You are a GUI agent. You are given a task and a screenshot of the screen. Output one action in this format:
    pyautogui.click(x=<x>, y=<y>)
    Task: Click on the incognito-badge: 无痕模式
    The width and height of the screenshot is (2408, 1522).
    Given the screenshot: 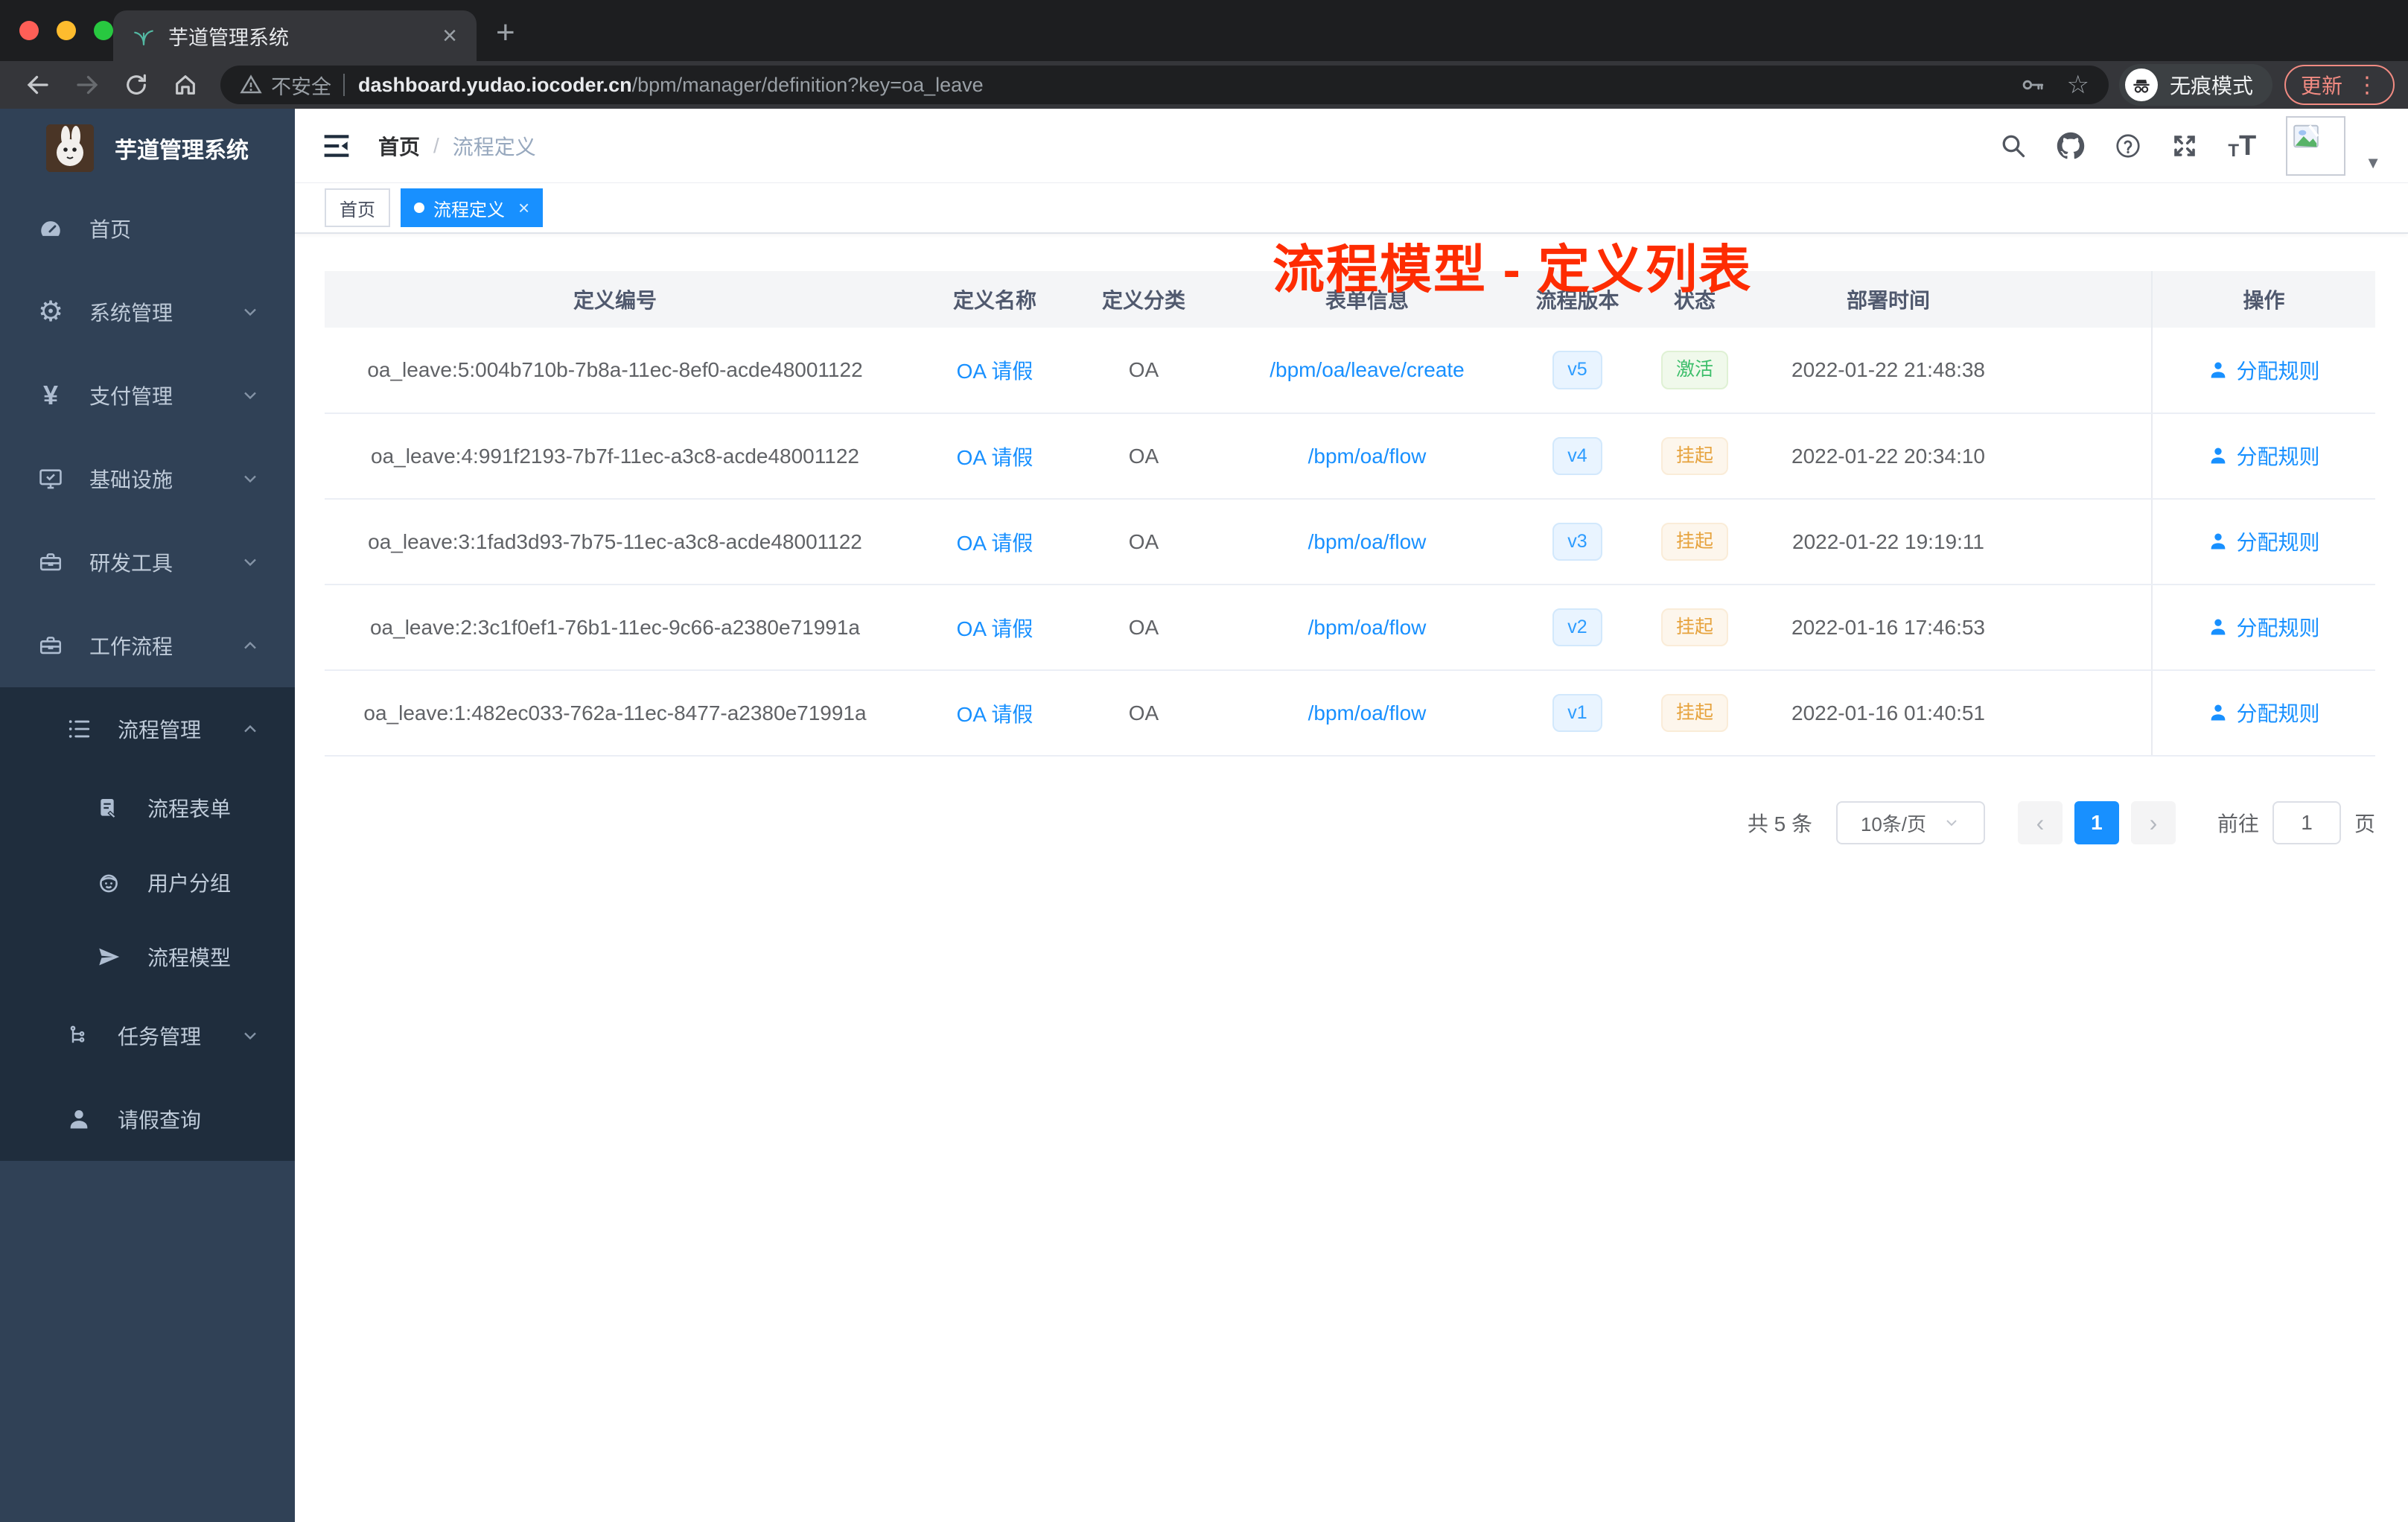 What is the action you would take?
    pyautogui.click(x=2195, y=85)
    